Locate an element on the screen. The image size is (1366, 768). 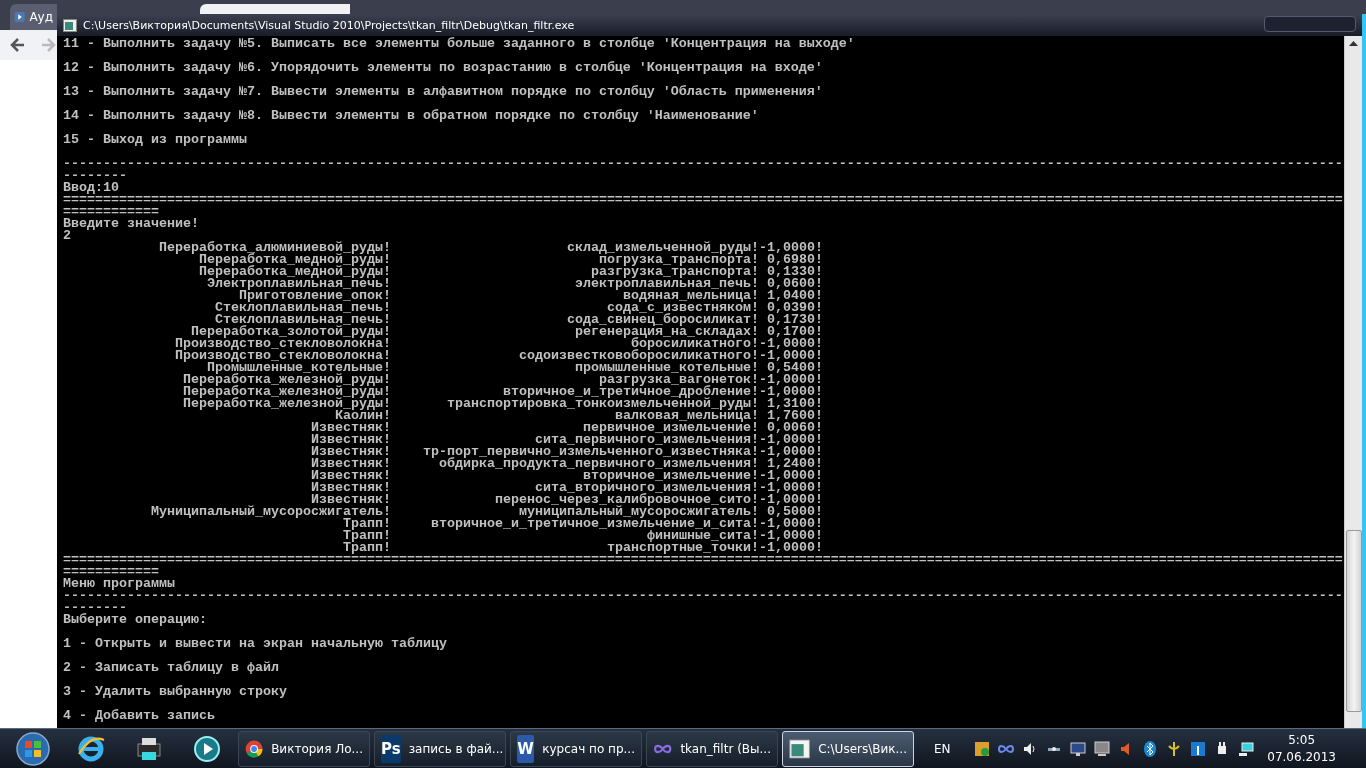
table-cell-text: Производство_стекловолокна! is located at coordinates (282, 344).